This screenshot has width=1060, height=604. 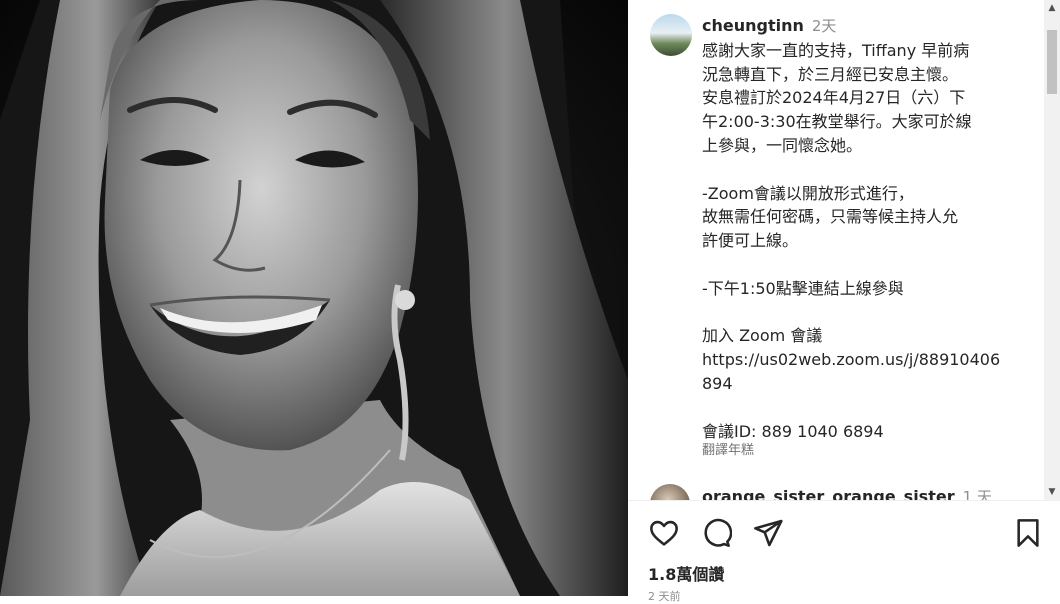 I want to click on author-avatar, so click(x=671, y=35).